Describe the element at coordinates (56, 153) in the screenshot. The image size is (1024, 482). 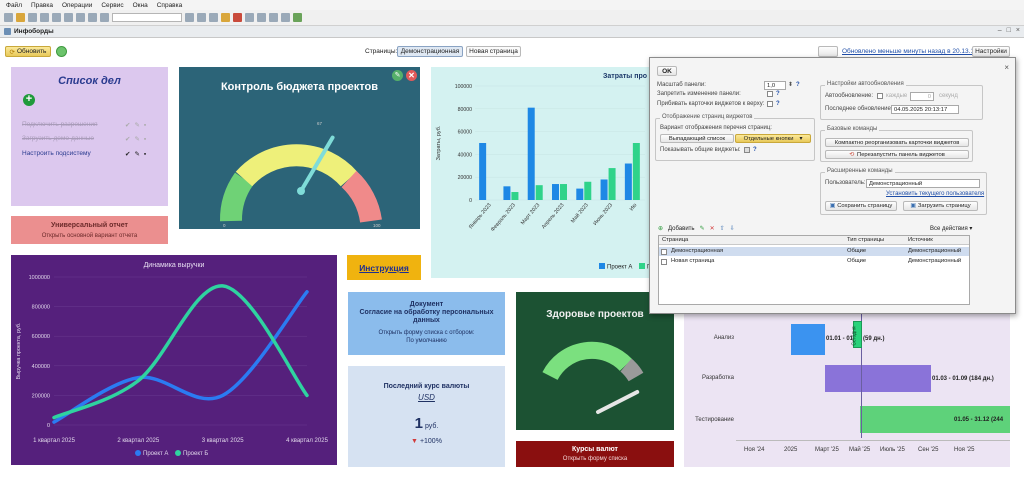
I see `todo-item-3: Настроить подсистему` at that location.